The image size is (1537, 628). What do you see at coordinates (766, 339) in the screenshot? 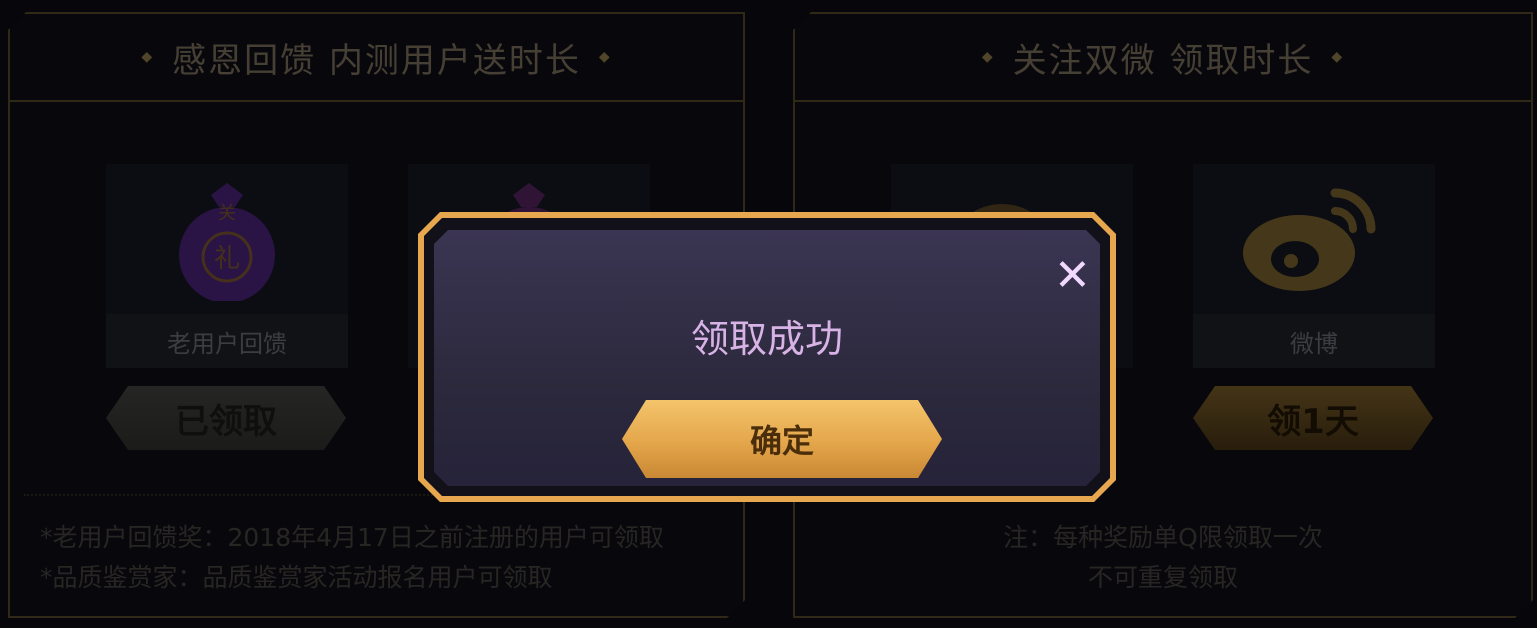
I see `modal-title: 领取成功` at bounding box center [766, 339].